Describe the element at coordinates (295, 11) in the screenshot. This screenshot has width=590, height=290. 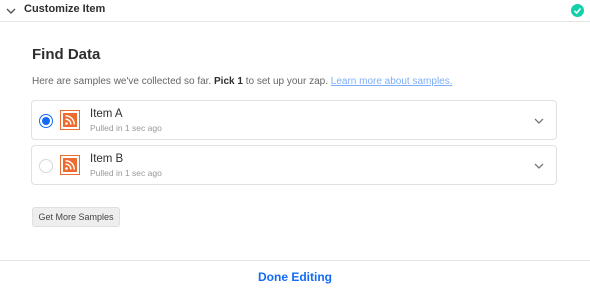
I see `step-header: Customize Item` at that location.